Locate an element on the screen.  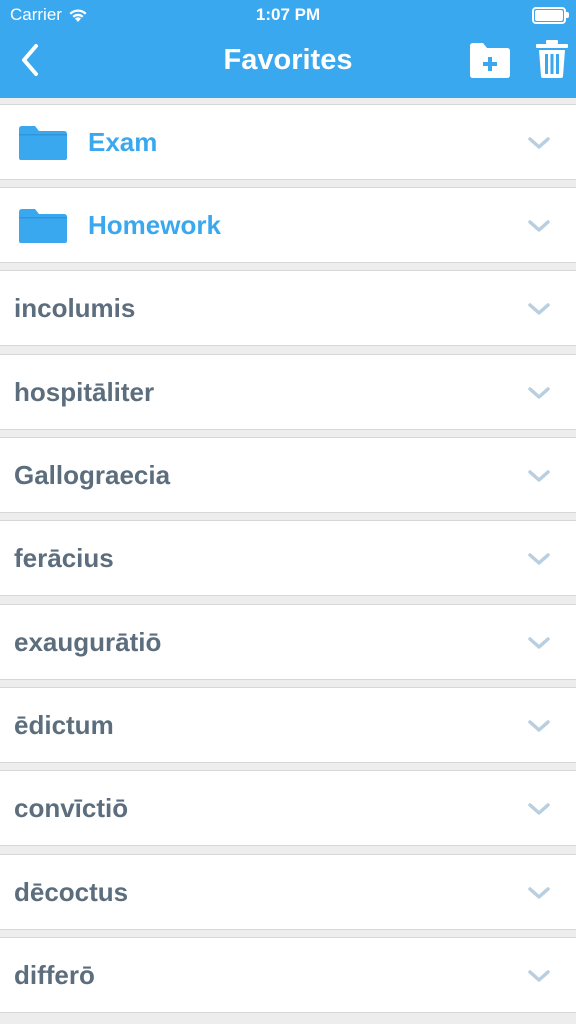
word-row: incolumis is located at coordinates (288, 308).